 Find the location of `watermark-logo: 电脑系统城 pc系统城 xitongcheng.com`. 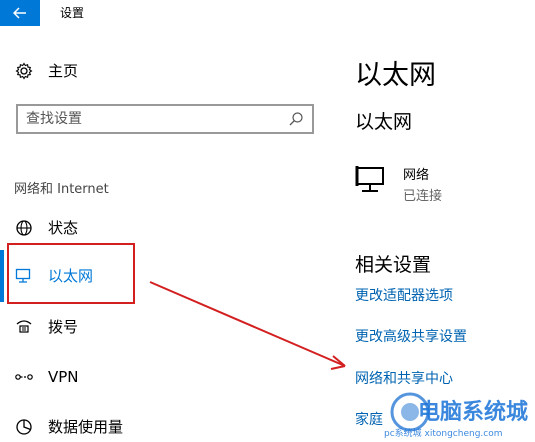

watermark-logo: 电脑系统城 pc系统城 xitongcheng.com is located at coordinates (456, 417).